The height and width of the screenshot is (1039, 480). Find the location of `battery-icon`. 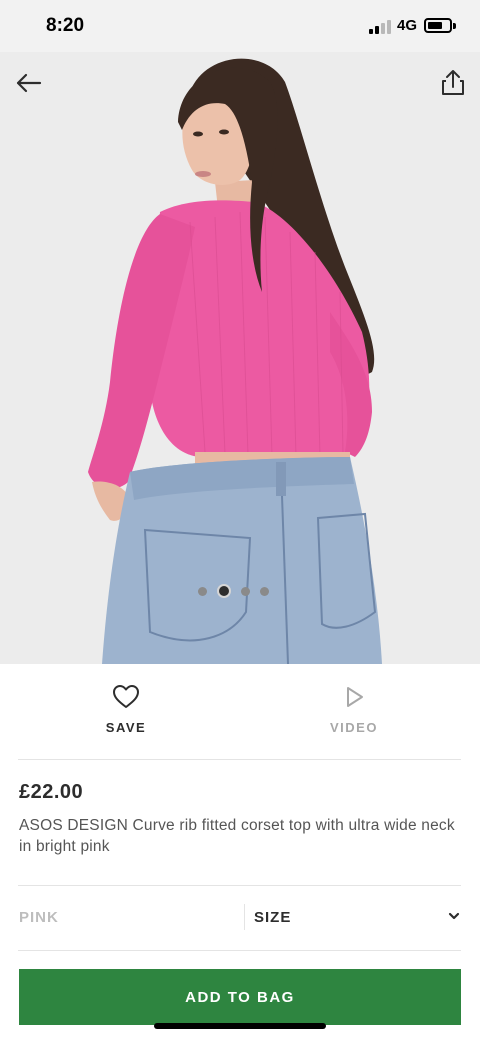

battery-icon is located at coordinates (438, 25).